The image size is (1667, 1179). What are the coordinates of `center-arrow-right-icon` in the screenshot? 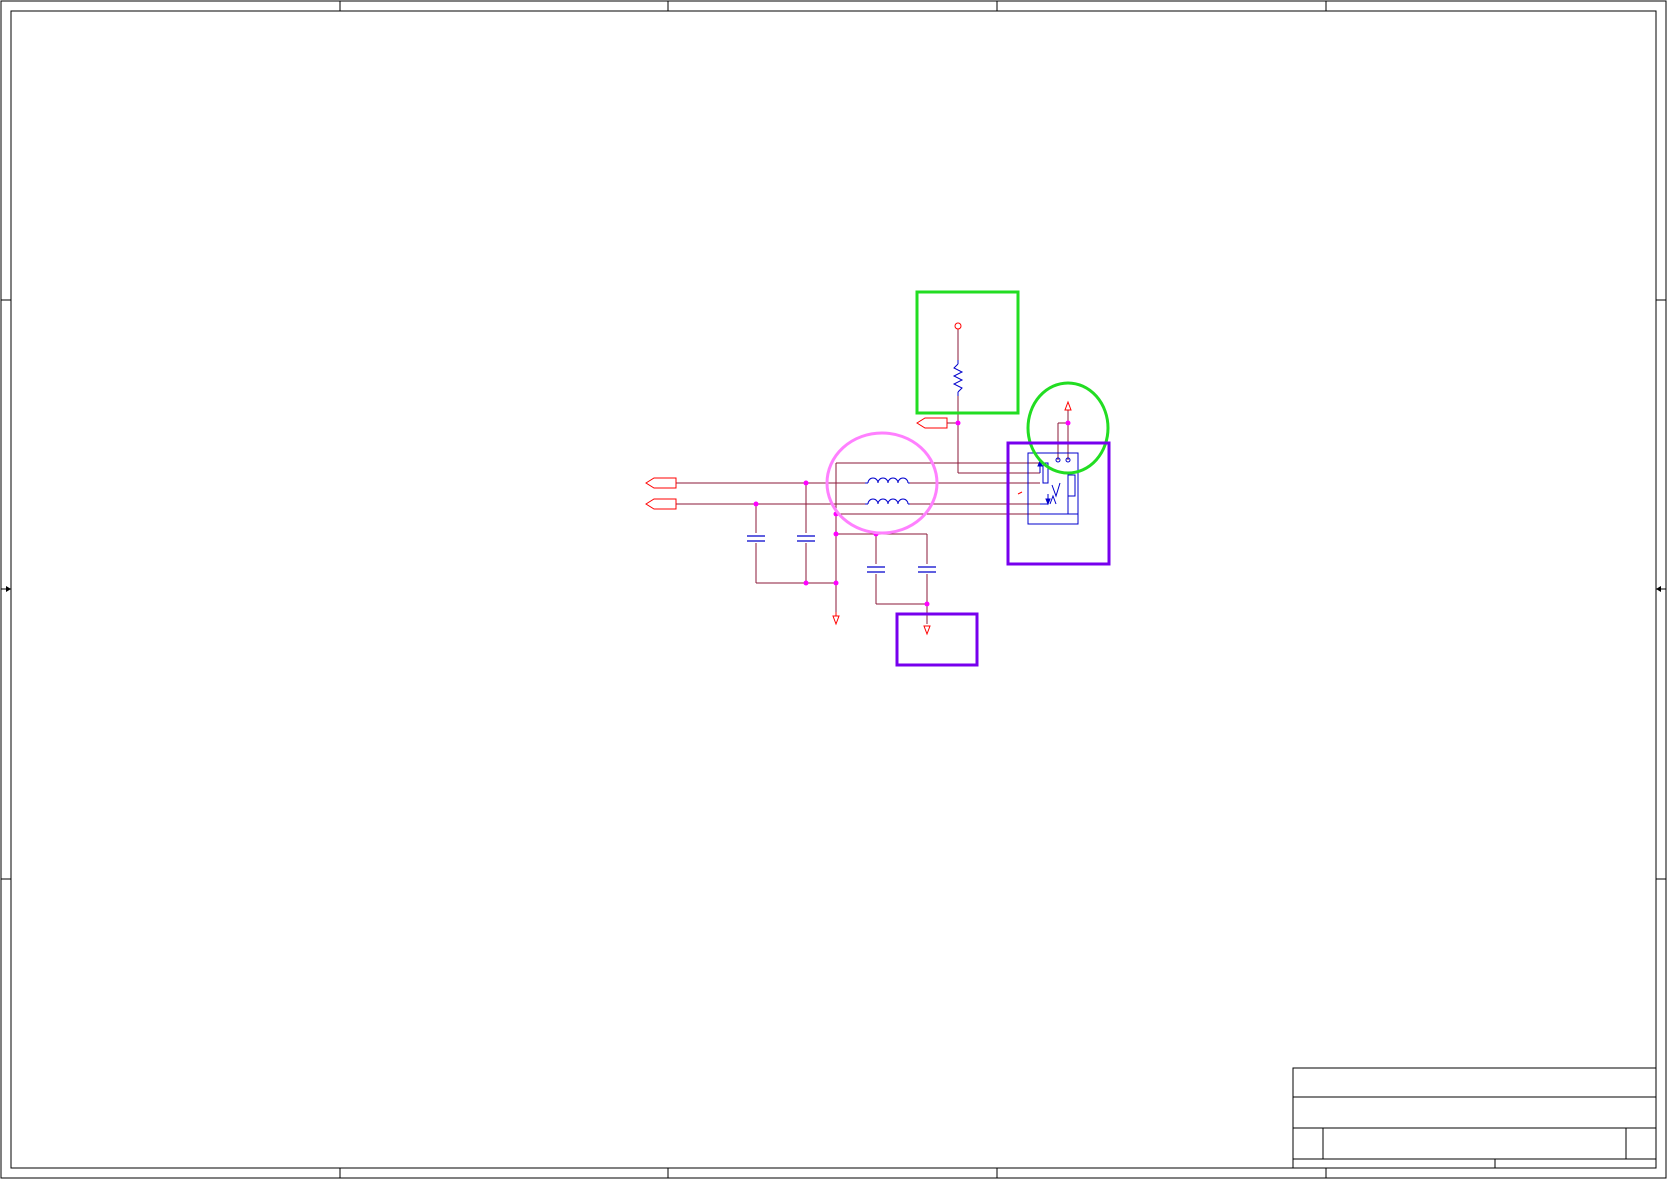 It's located at (1658, 589).